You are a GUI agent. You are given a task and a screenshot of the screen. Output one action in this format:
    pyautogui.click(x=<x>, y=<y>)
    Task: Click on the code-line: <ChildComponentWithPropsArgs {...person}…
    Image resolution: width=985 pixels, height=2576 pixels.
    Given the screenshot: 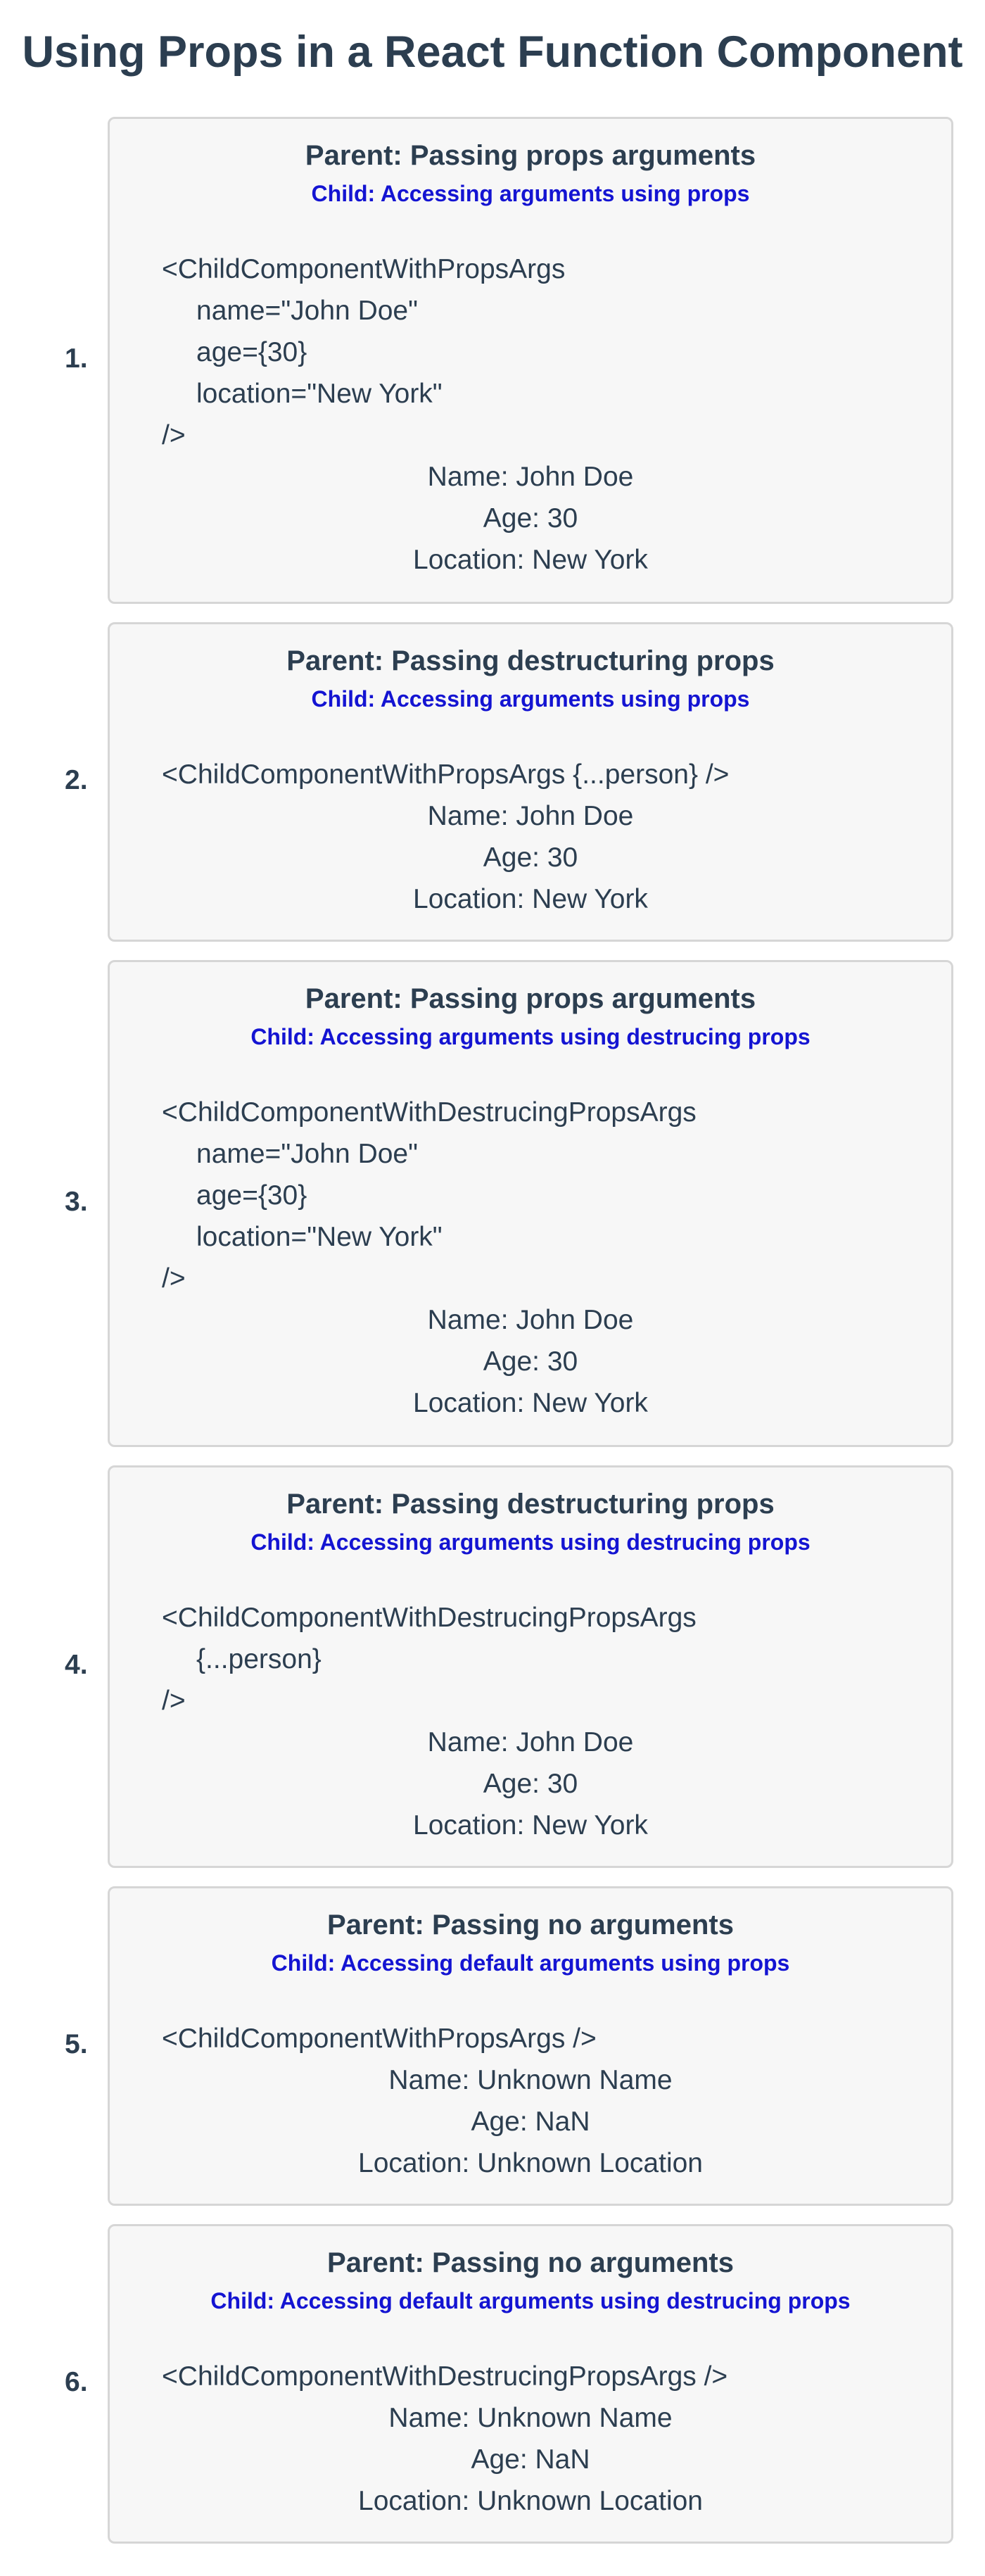 What is the action you would take?
    pyautogui.click(x=446, y=774)
    